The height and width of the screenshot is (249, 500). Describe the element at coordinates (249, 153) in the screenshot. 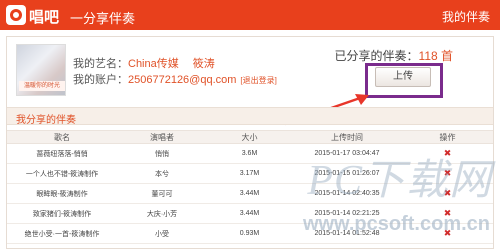

I see `file-size: 3.6M` at that location.